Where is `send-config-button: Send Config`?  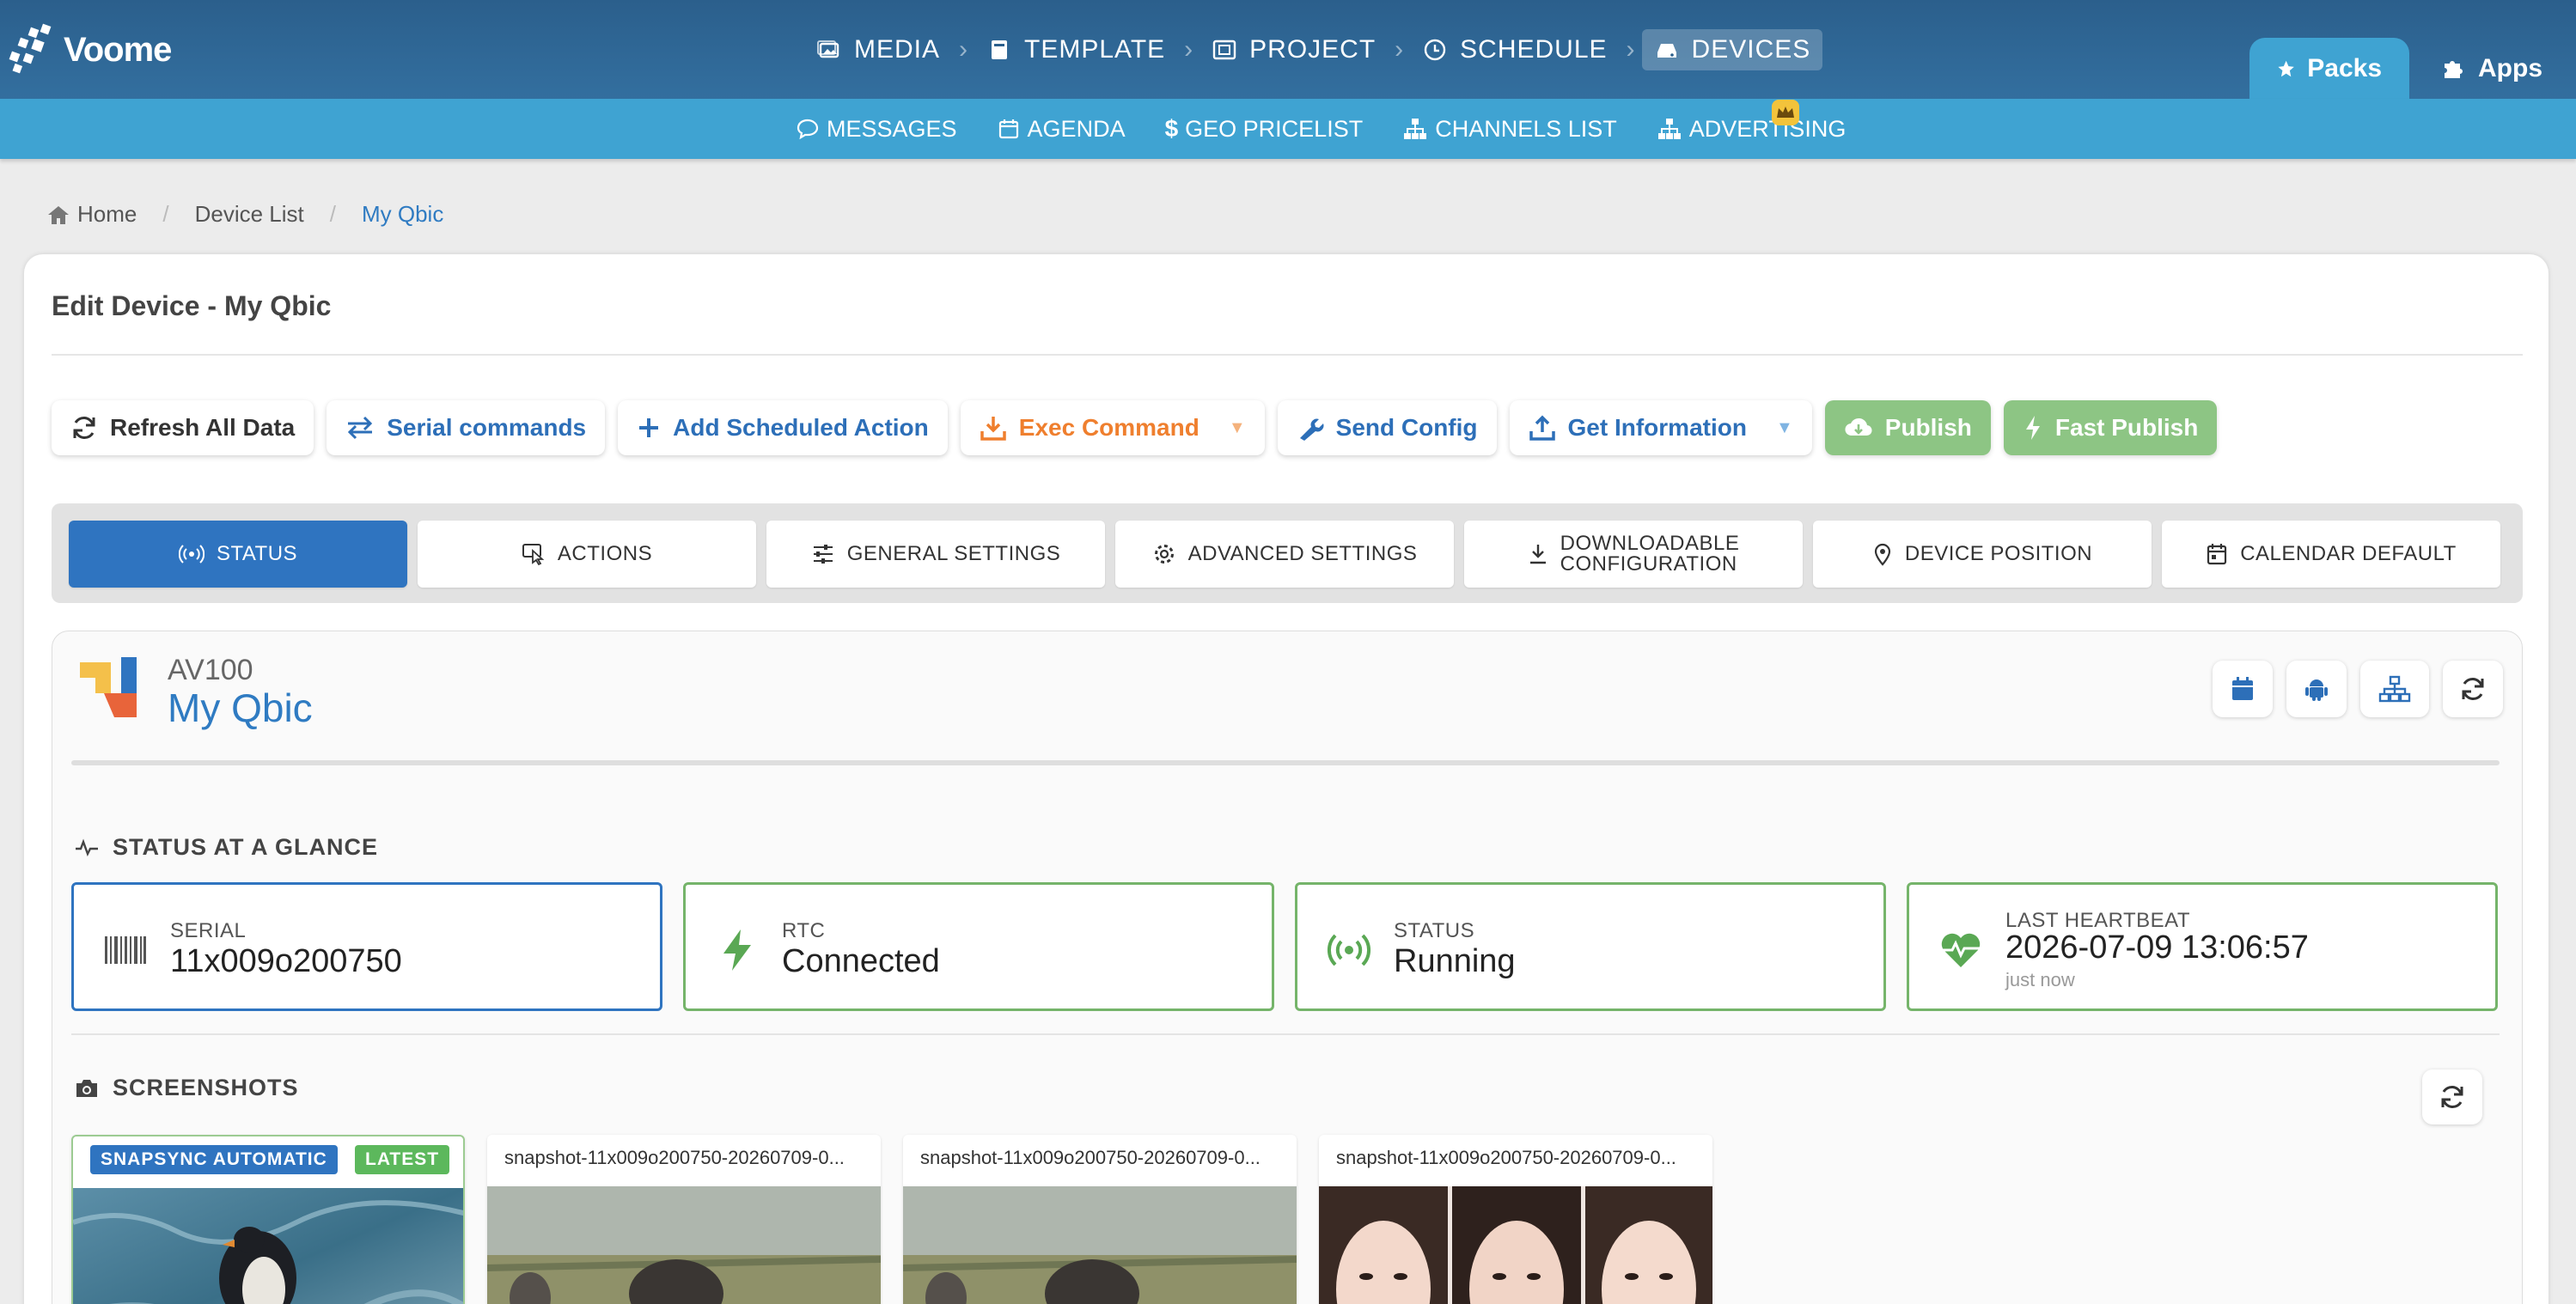 send-config-button: Send Config is located at coordinates (1387, 427).